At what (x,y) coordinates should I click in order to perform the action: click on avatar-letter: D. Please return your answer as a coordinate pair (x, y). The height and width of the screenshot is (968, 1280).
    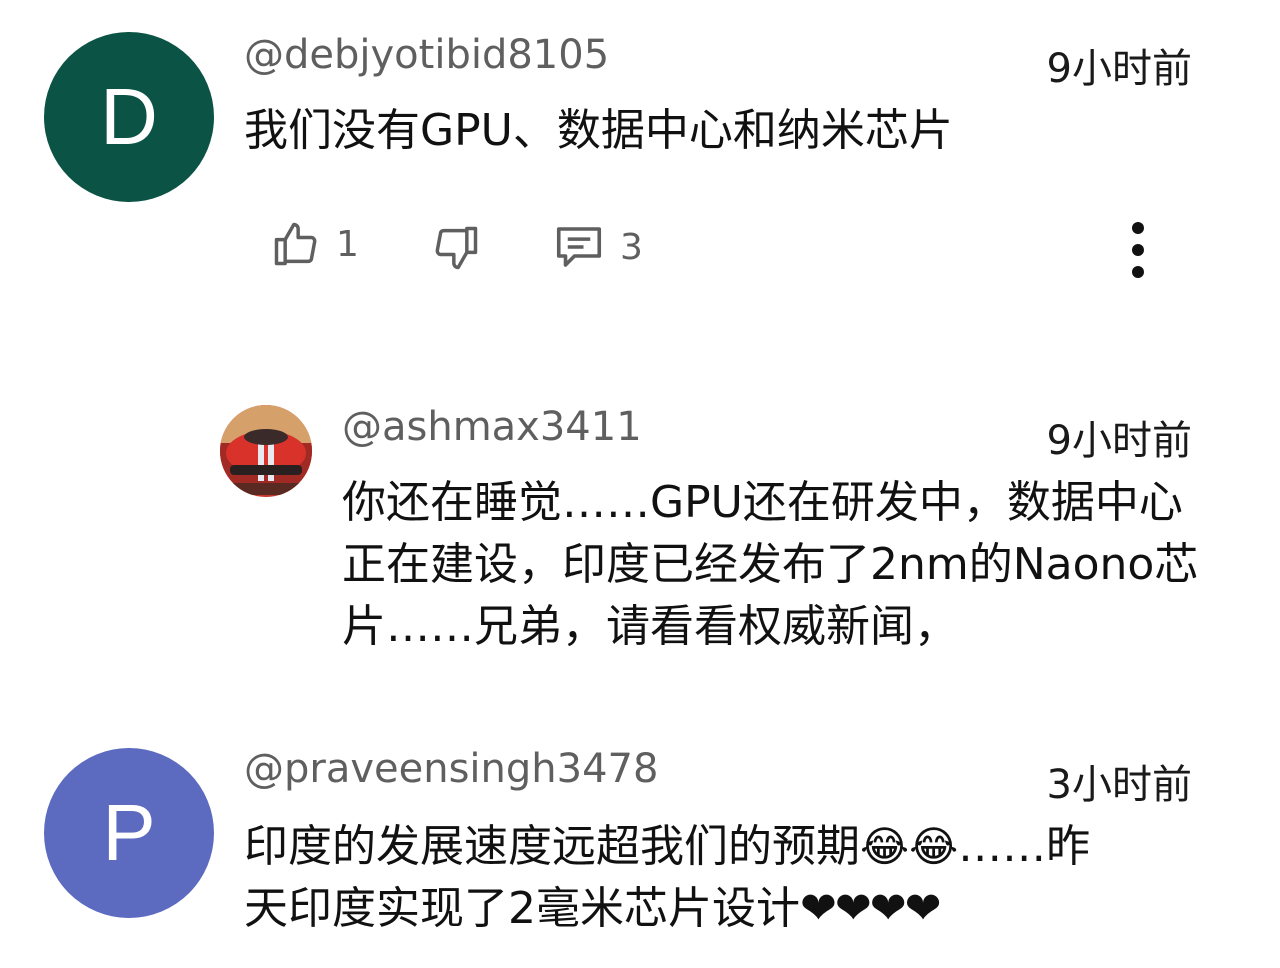
    Looking at the image, I should click on (129, 116).